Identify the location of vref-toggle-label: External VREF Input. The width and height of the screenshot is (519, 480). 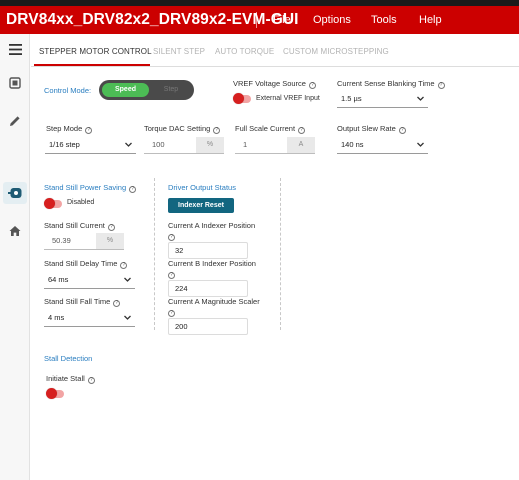
(288, 98).